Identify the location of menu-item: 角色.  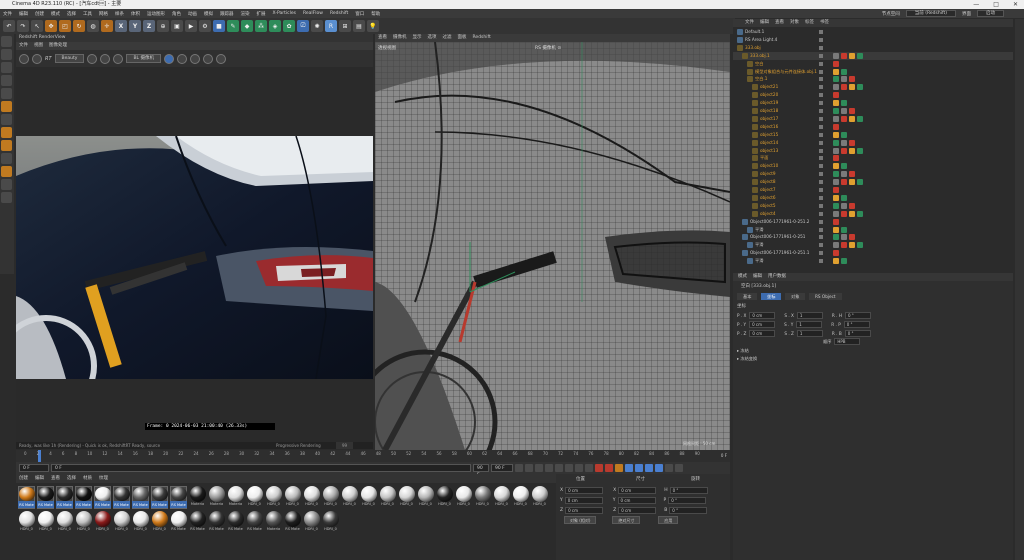
(176, 14).